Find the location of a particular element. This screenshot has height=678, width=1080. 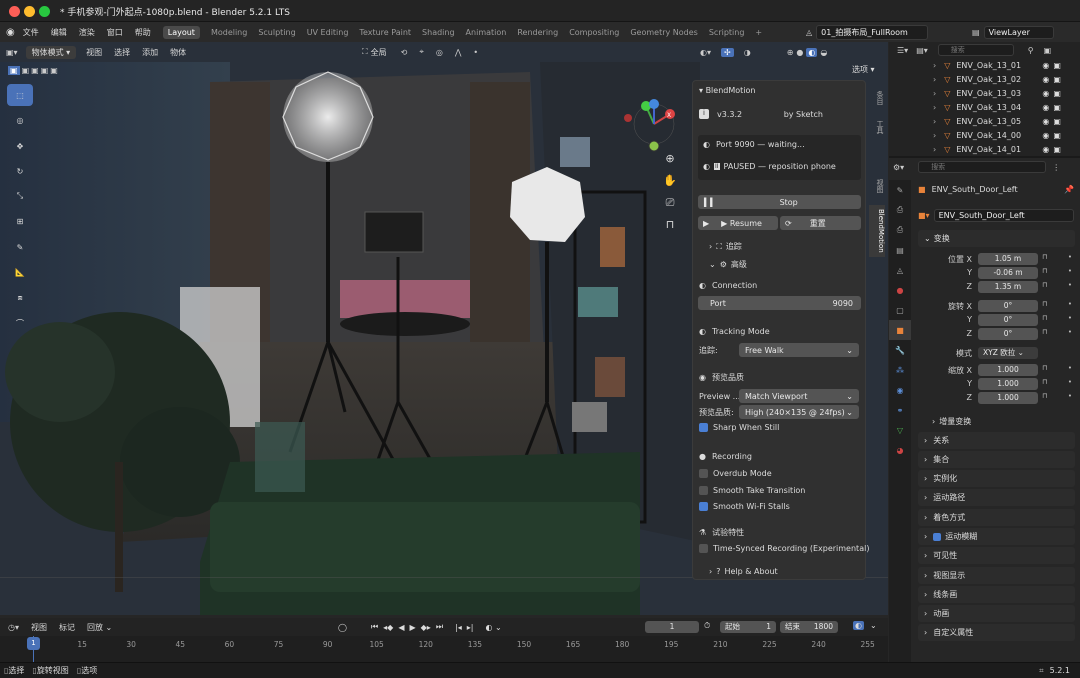

rotation-x-field: 0° is located at coordinates (1008, 306).